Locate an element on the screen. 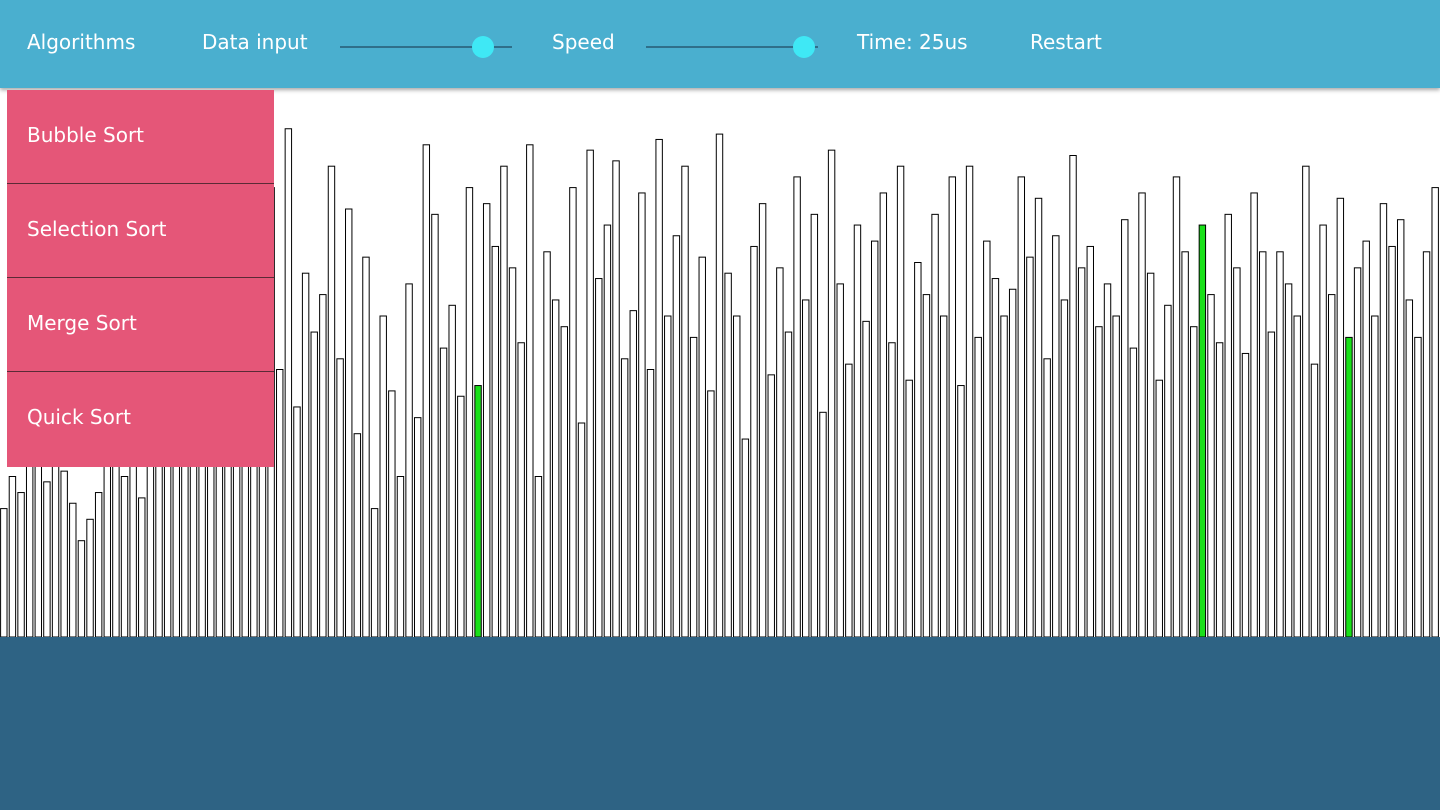 This screenshot has width=1440, height=810. data-input-label: Data input is located at coordinates (255, 42).